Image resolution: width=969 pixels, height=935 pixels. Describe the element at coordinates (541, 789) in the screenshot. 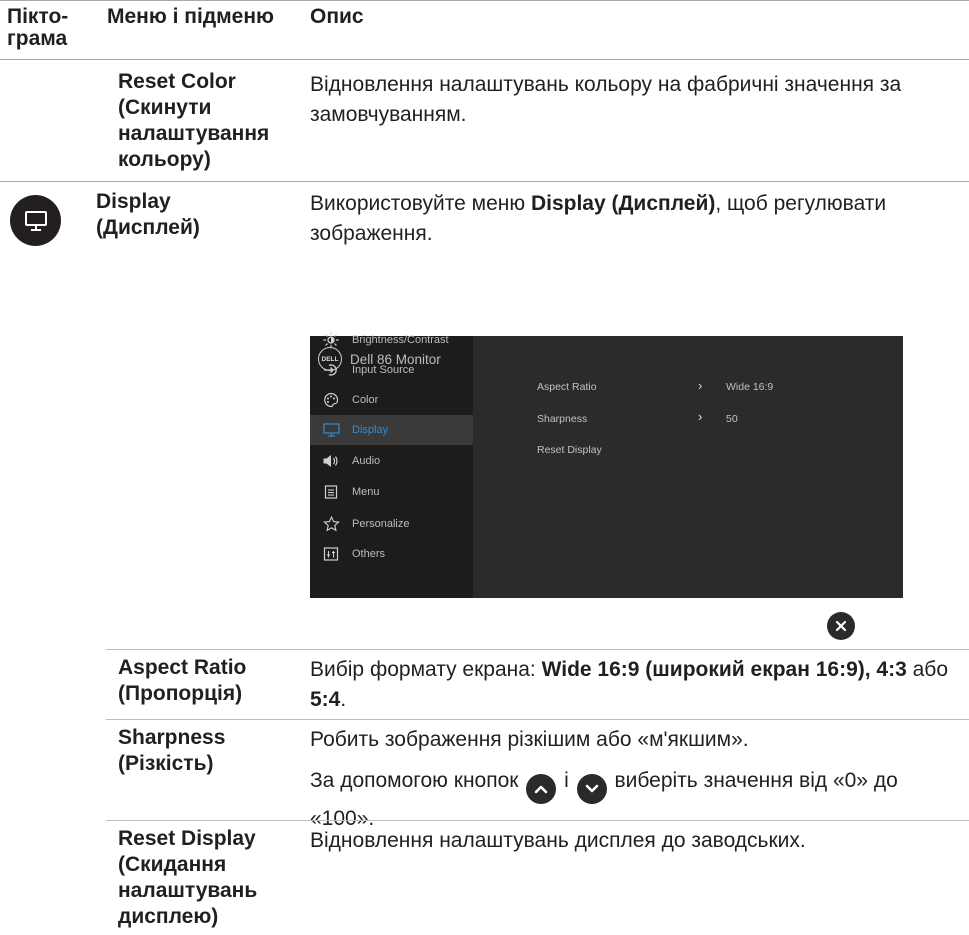

I see `chevron-up-circle-icon` at that location.